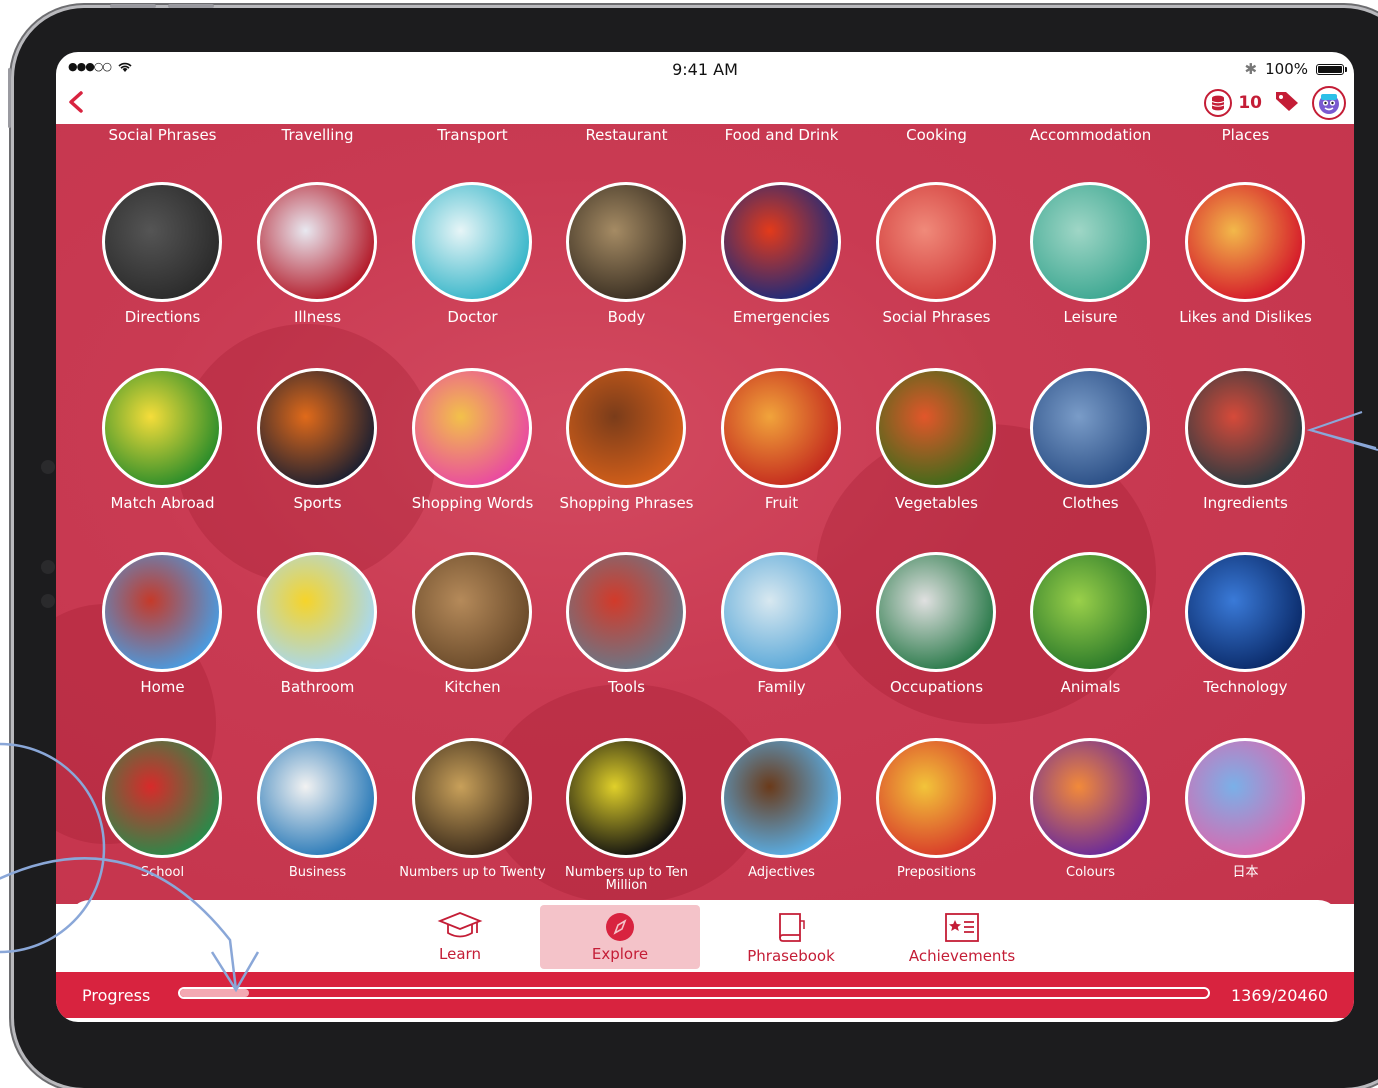 The width and height of the screenshot is (1378, 1088). I want to click on category-label: Sports, so click(317, 503).